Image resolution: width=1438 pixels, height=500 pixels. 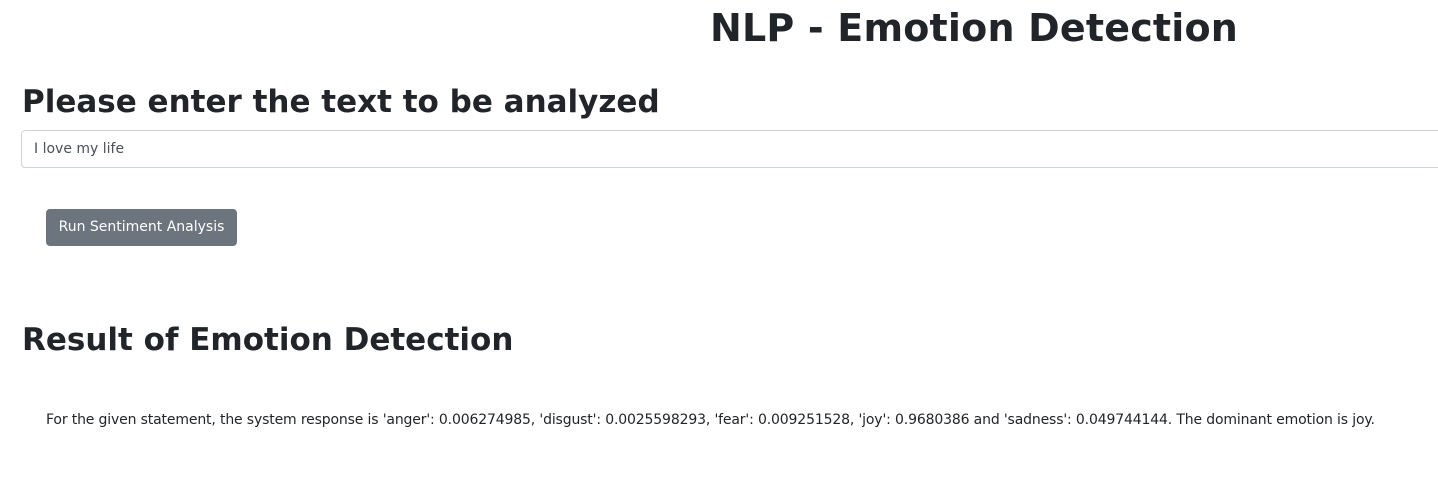 I want to click on run-sentiment-analysis-button: Run Sentiment Analysis, so click(x=141, y=227).